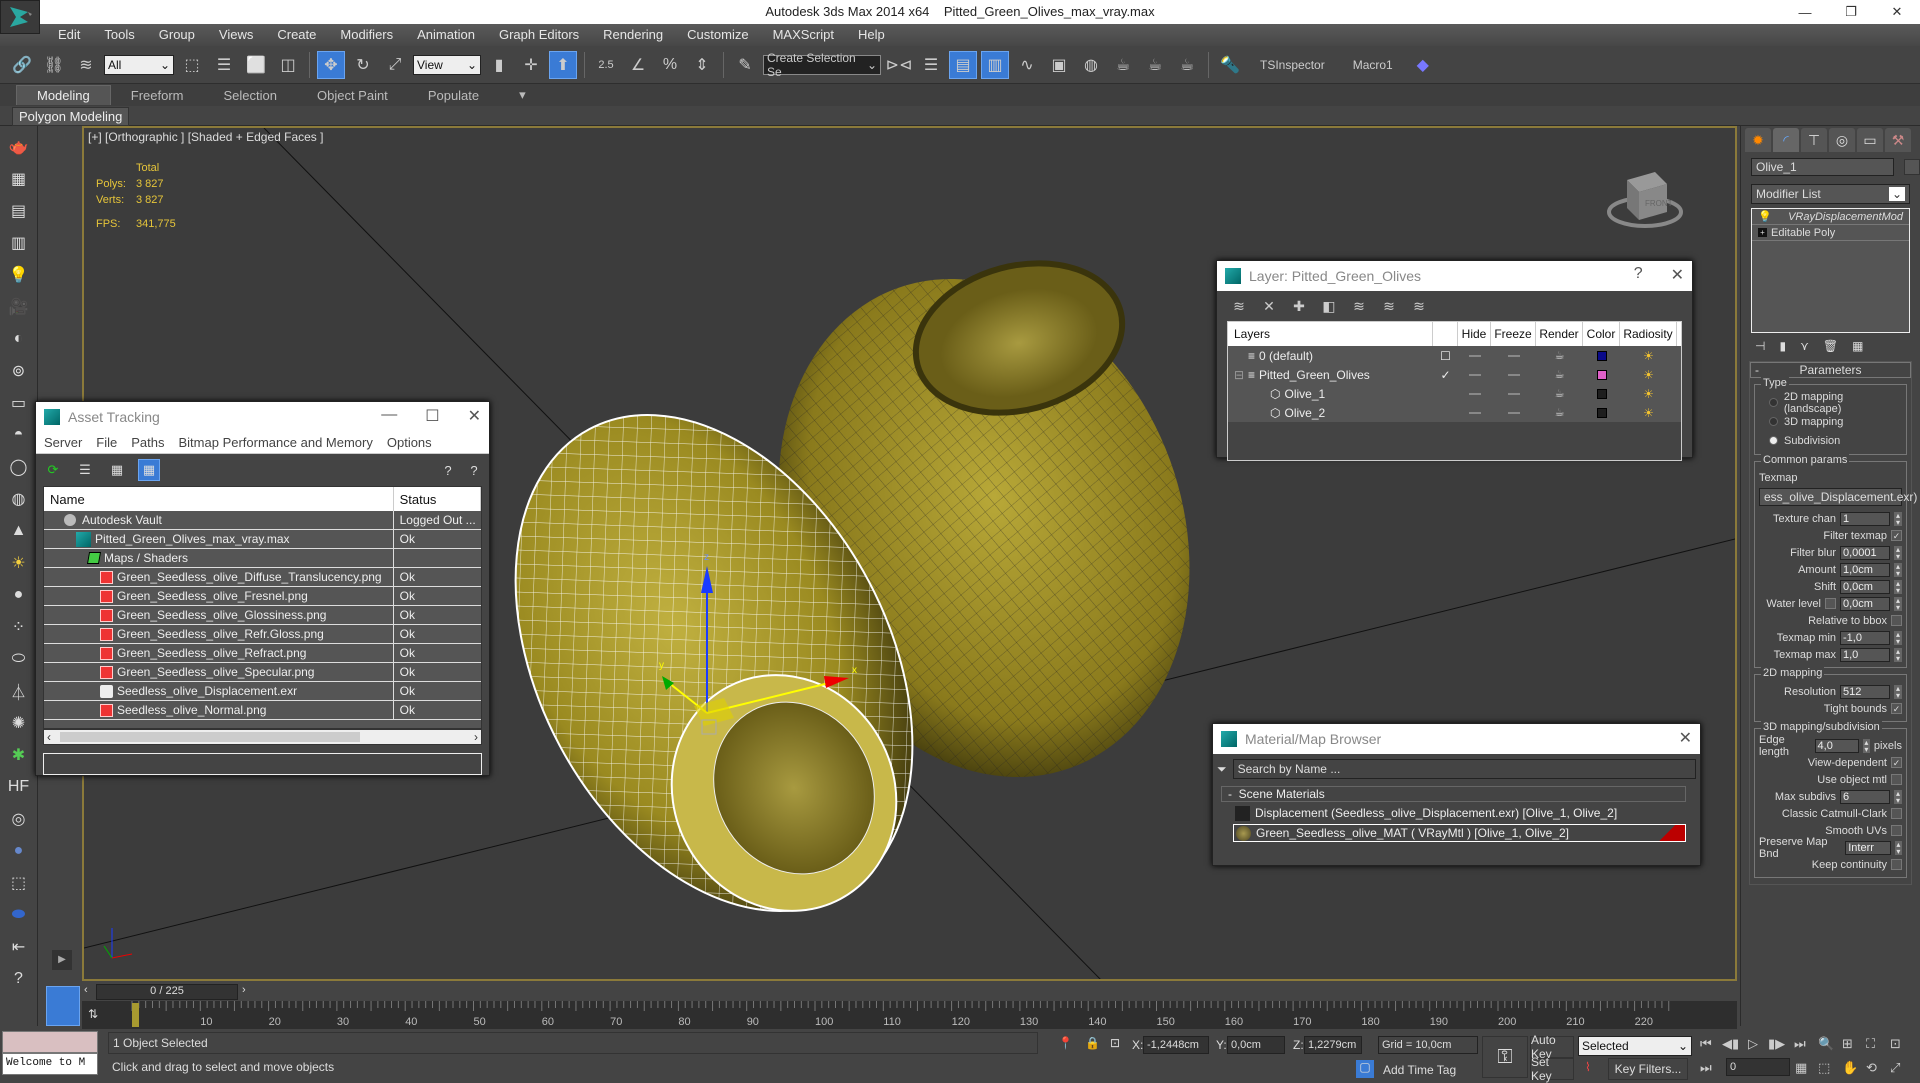 The height and width of the screenshot is (1083, 1920). Describe the element at coordinates (1912, 167) in the screenshot. I see `object-color-swatch` at that location.